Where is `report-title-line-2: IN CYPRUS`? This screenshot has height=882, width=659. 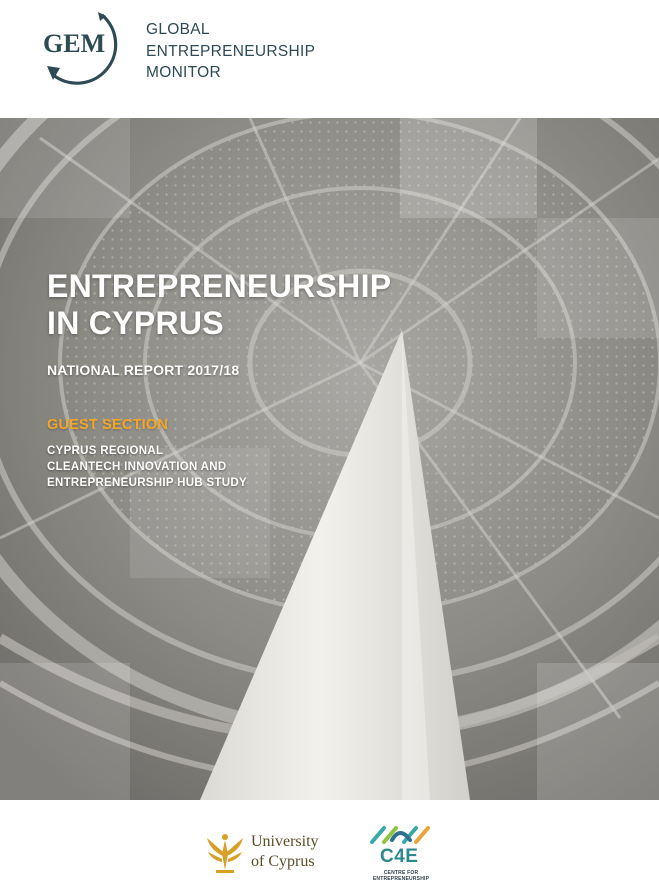
report-title-line-2: IN CYPRUS is located at coordinates (135, 323).